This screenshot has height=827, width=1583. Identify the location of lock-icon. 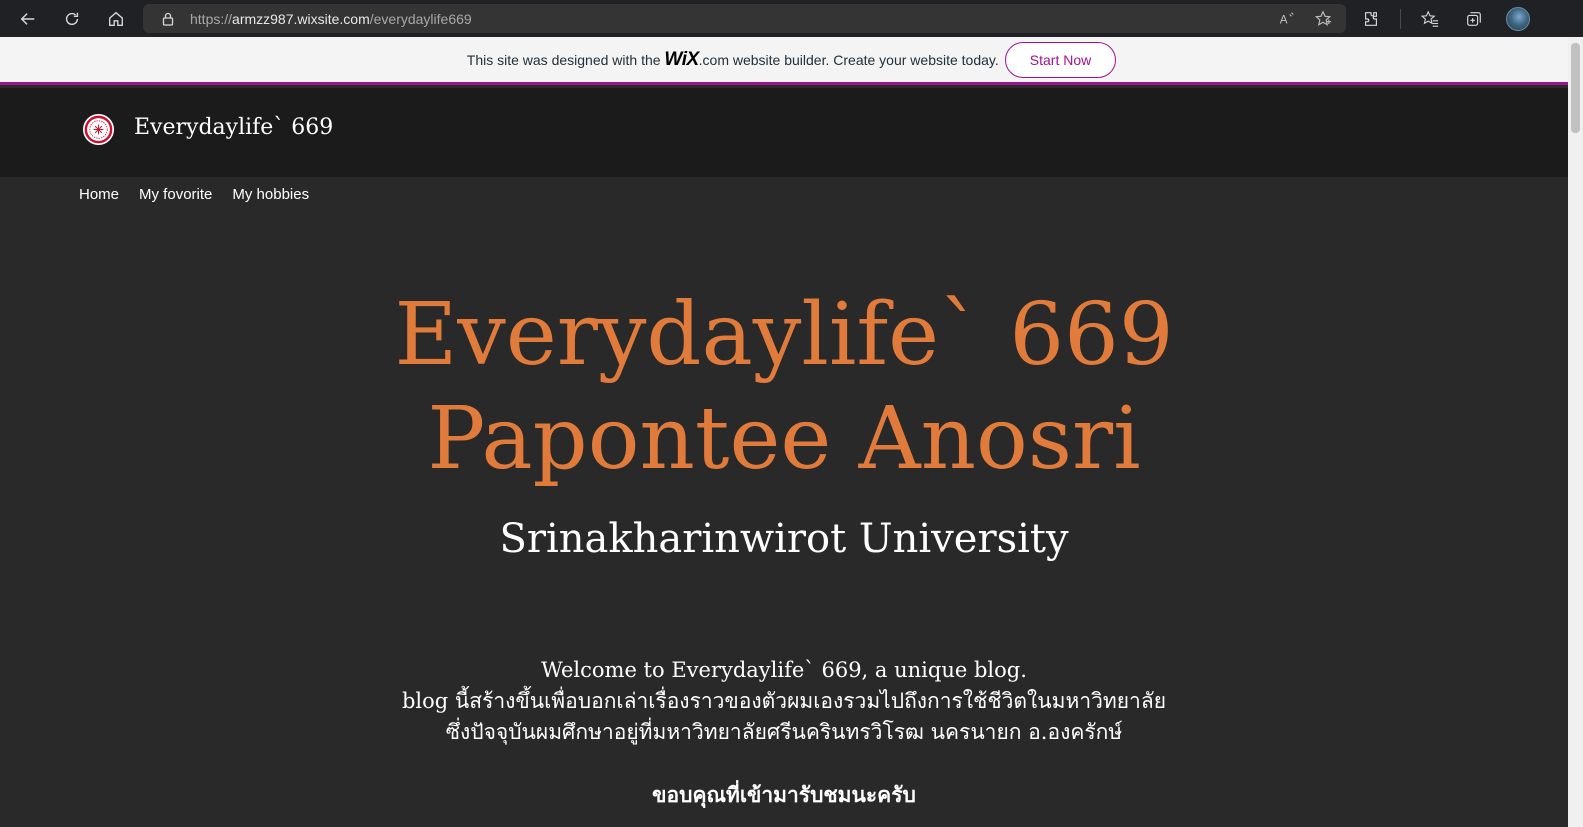
(168, 19).